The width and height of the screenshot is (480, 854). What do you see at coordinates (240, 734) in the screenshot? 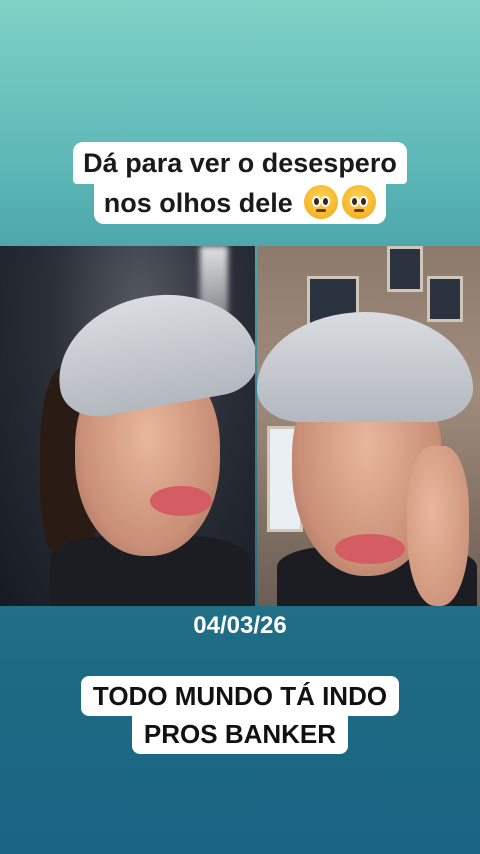
I see `bottom-caption-line-2: PROS BANKER` at bounding box center [240, 734].